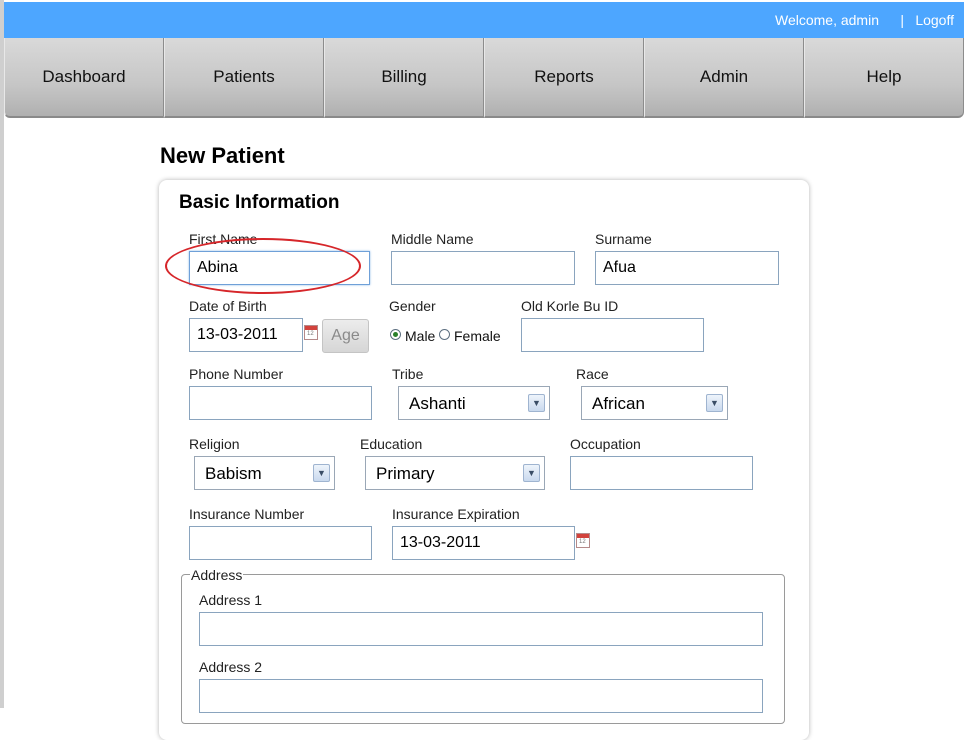  I want to click on address1-input, so click(481, 629).